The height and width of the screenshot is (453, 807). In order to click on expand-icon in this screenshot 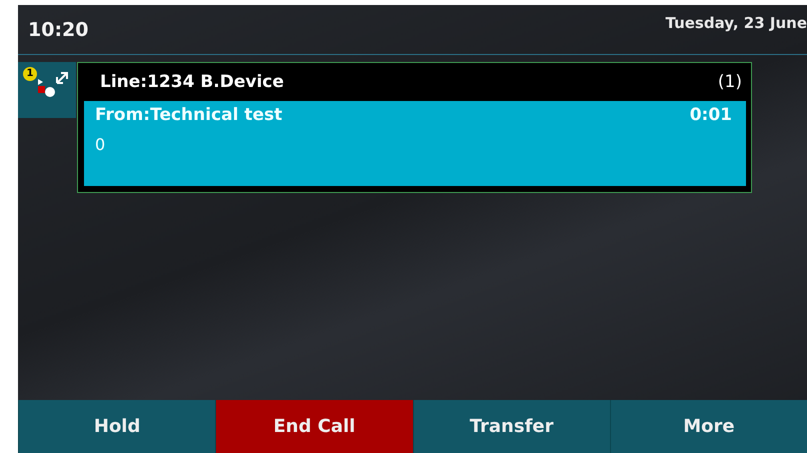, I will do `click(62, 78)`.